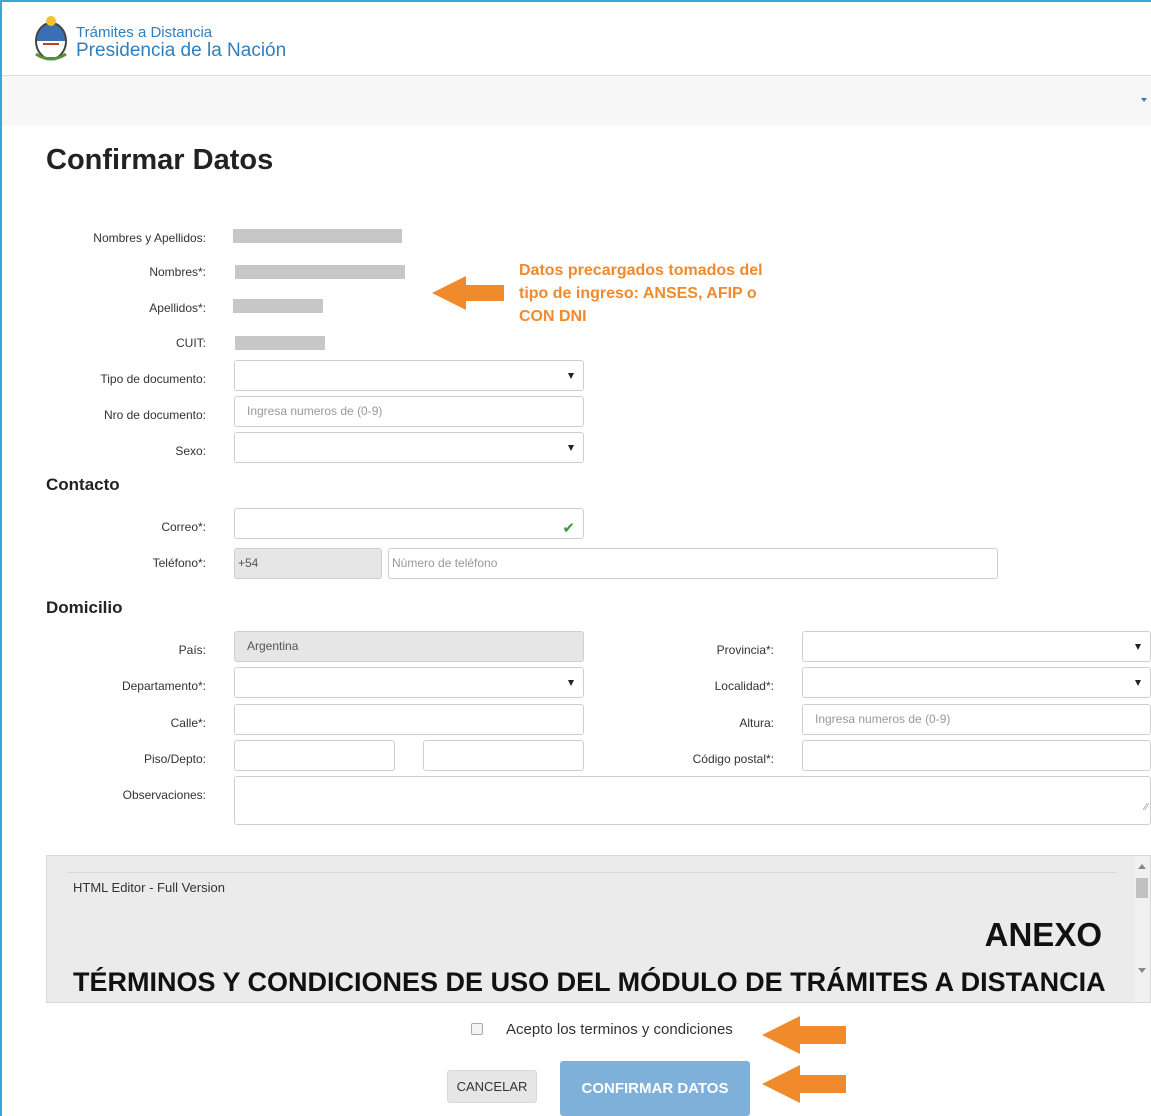 The image size is (1151, 1116). What do you see at coordinates (320, 272) in the screenshot?
I see `nombres-value` at bounding box center [320, 272].